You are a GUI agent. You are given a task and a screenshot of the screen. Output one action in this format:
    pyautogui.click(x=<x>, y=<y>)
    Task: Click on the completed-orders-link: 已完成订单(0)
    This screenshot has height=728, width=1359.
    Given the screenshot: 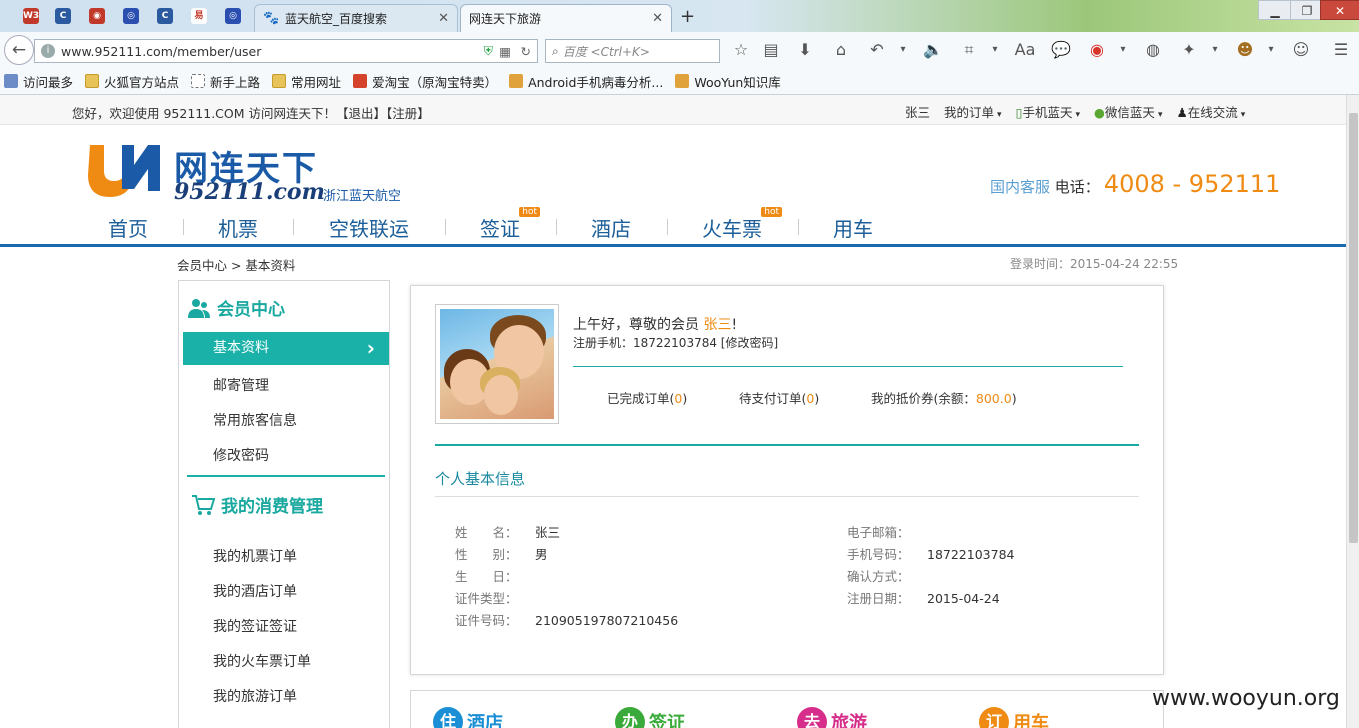 What is the action you would take?
    pyautogui.click(x=647, y=397)
    